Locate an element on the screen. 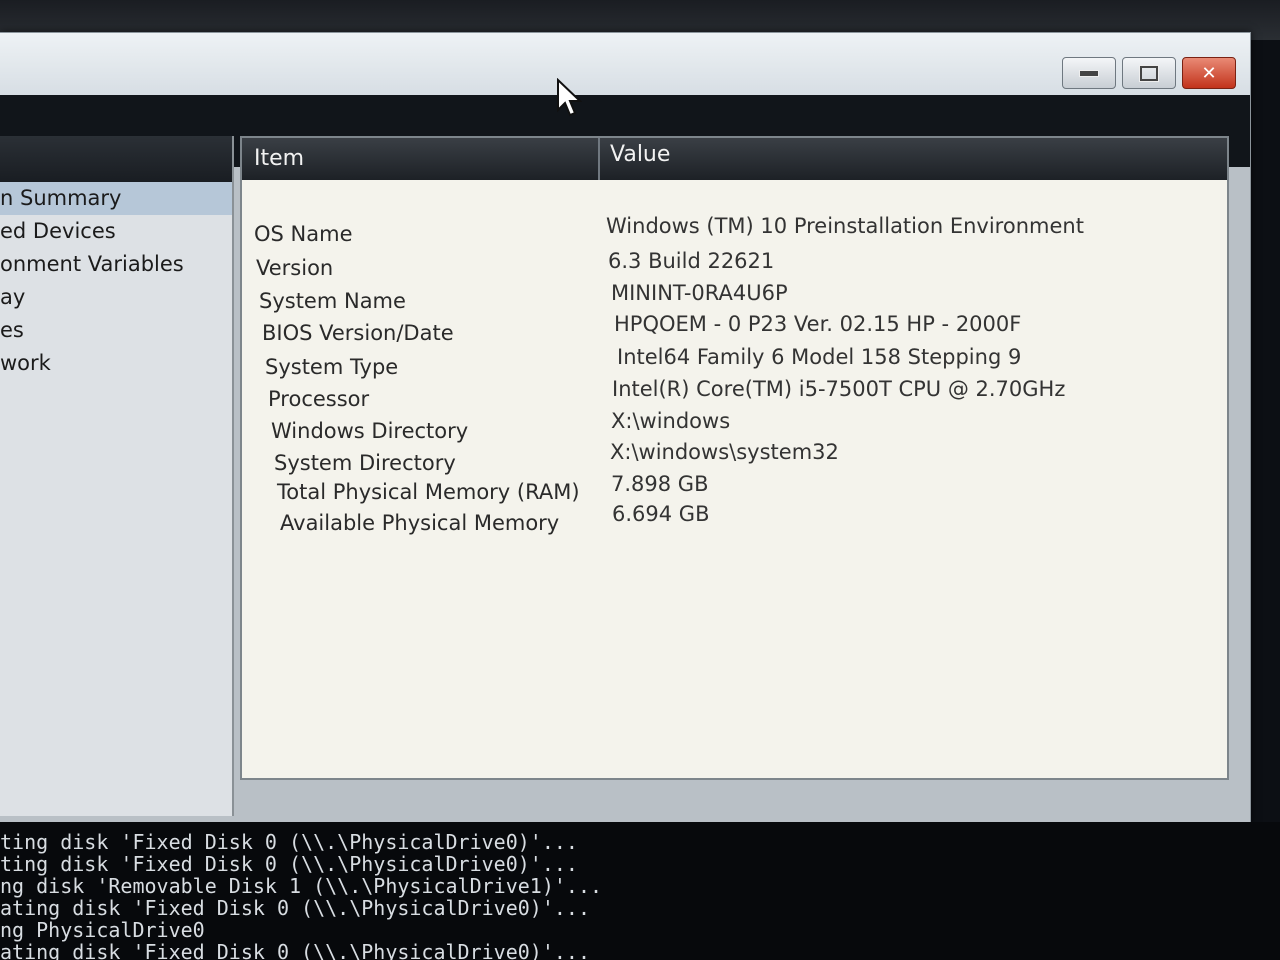  minimize-icon is located at coordinates (1089, 73).